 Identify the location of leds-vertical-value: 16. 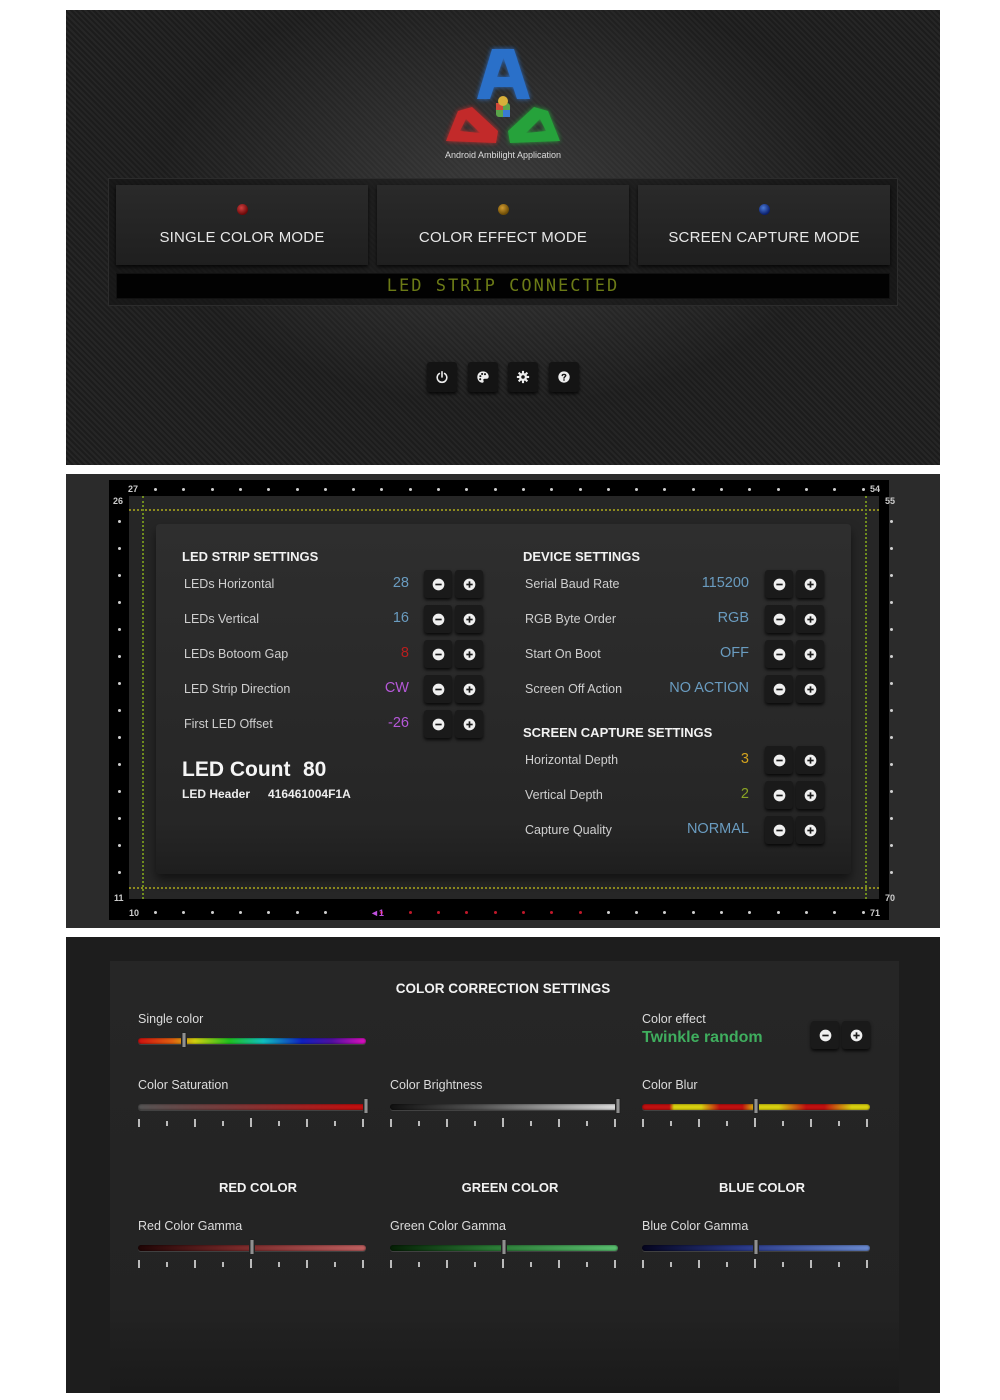
(400, 618).